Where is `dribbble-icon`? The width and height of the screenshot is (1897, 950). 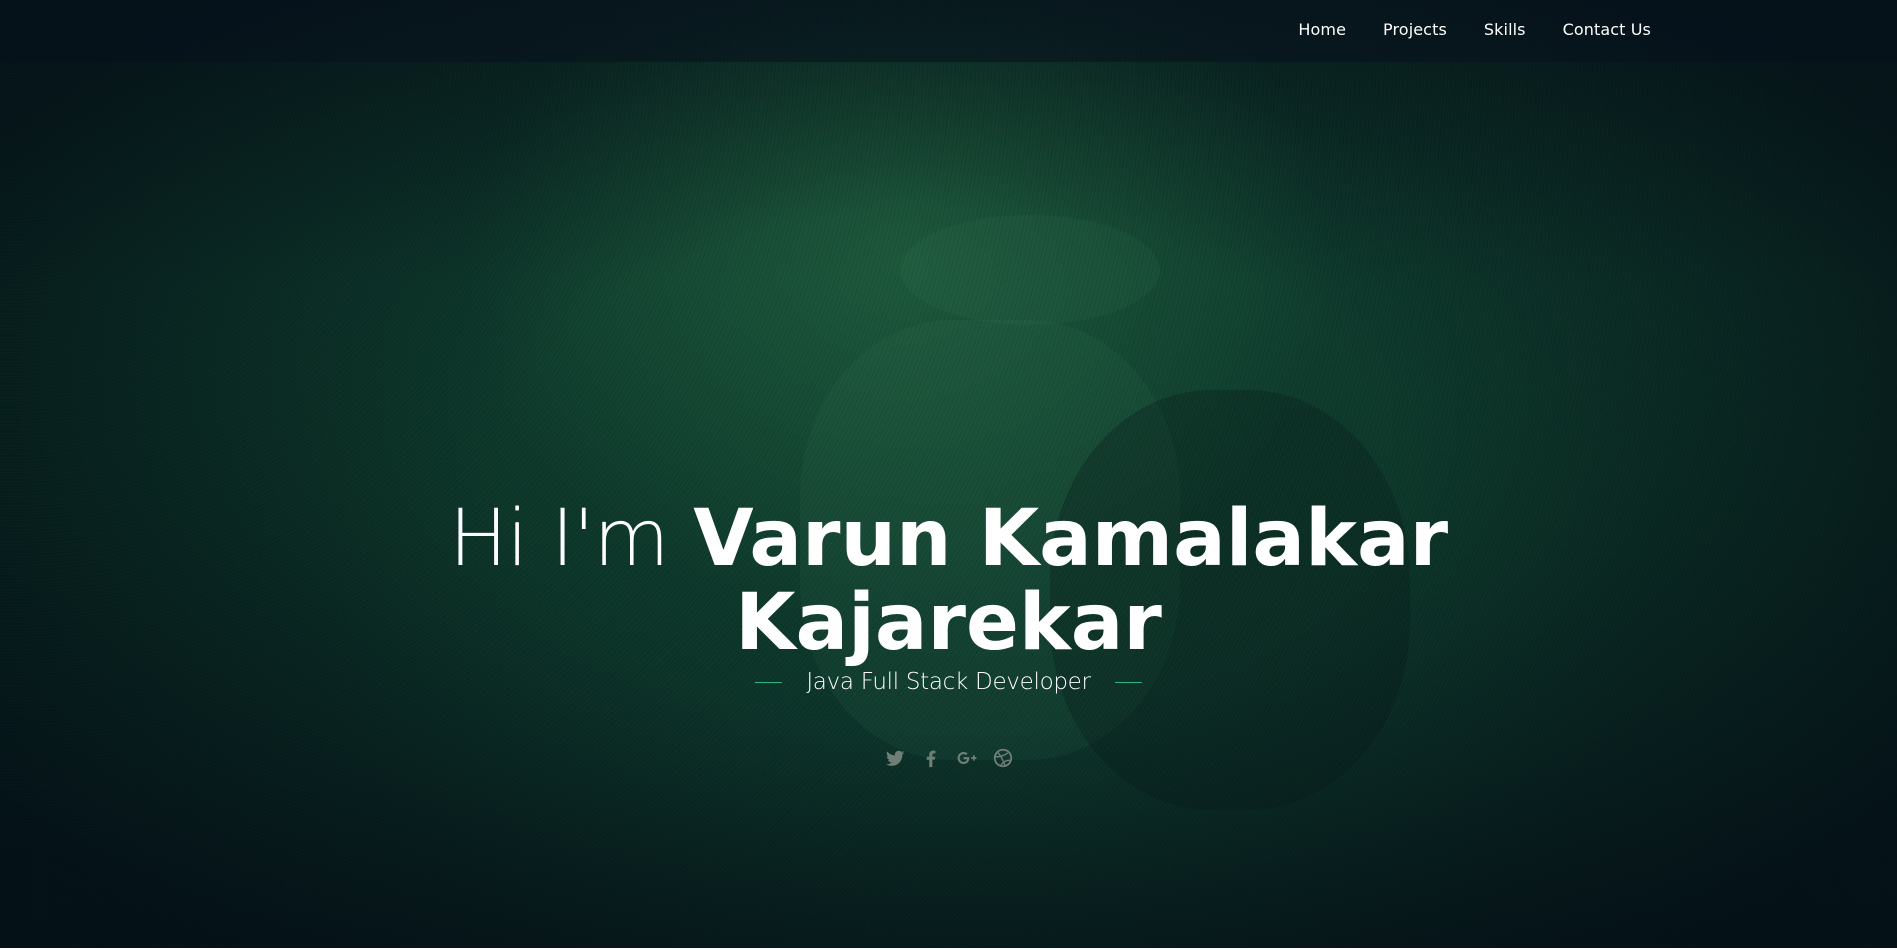
dribbble-icon is located at coordinates (1003, 758).